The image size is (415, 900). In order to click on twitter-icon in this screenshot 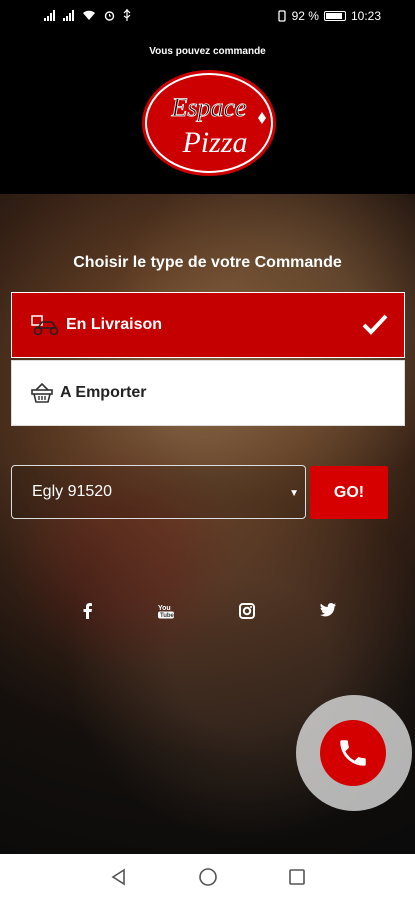, I will do `click(328, 611)`.